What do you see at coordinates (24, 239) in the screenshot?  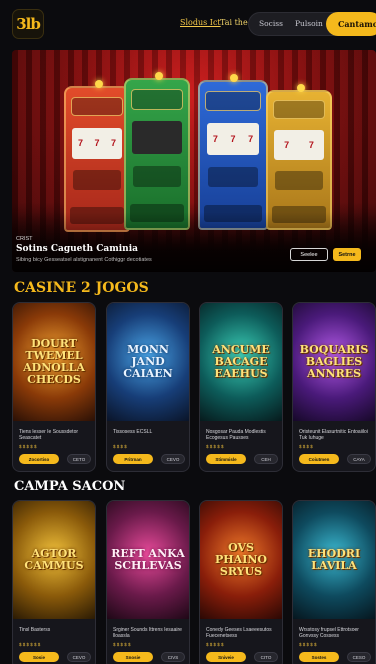 I see `hero-eyebrow: CRIST` at bounding box center [24, 239].